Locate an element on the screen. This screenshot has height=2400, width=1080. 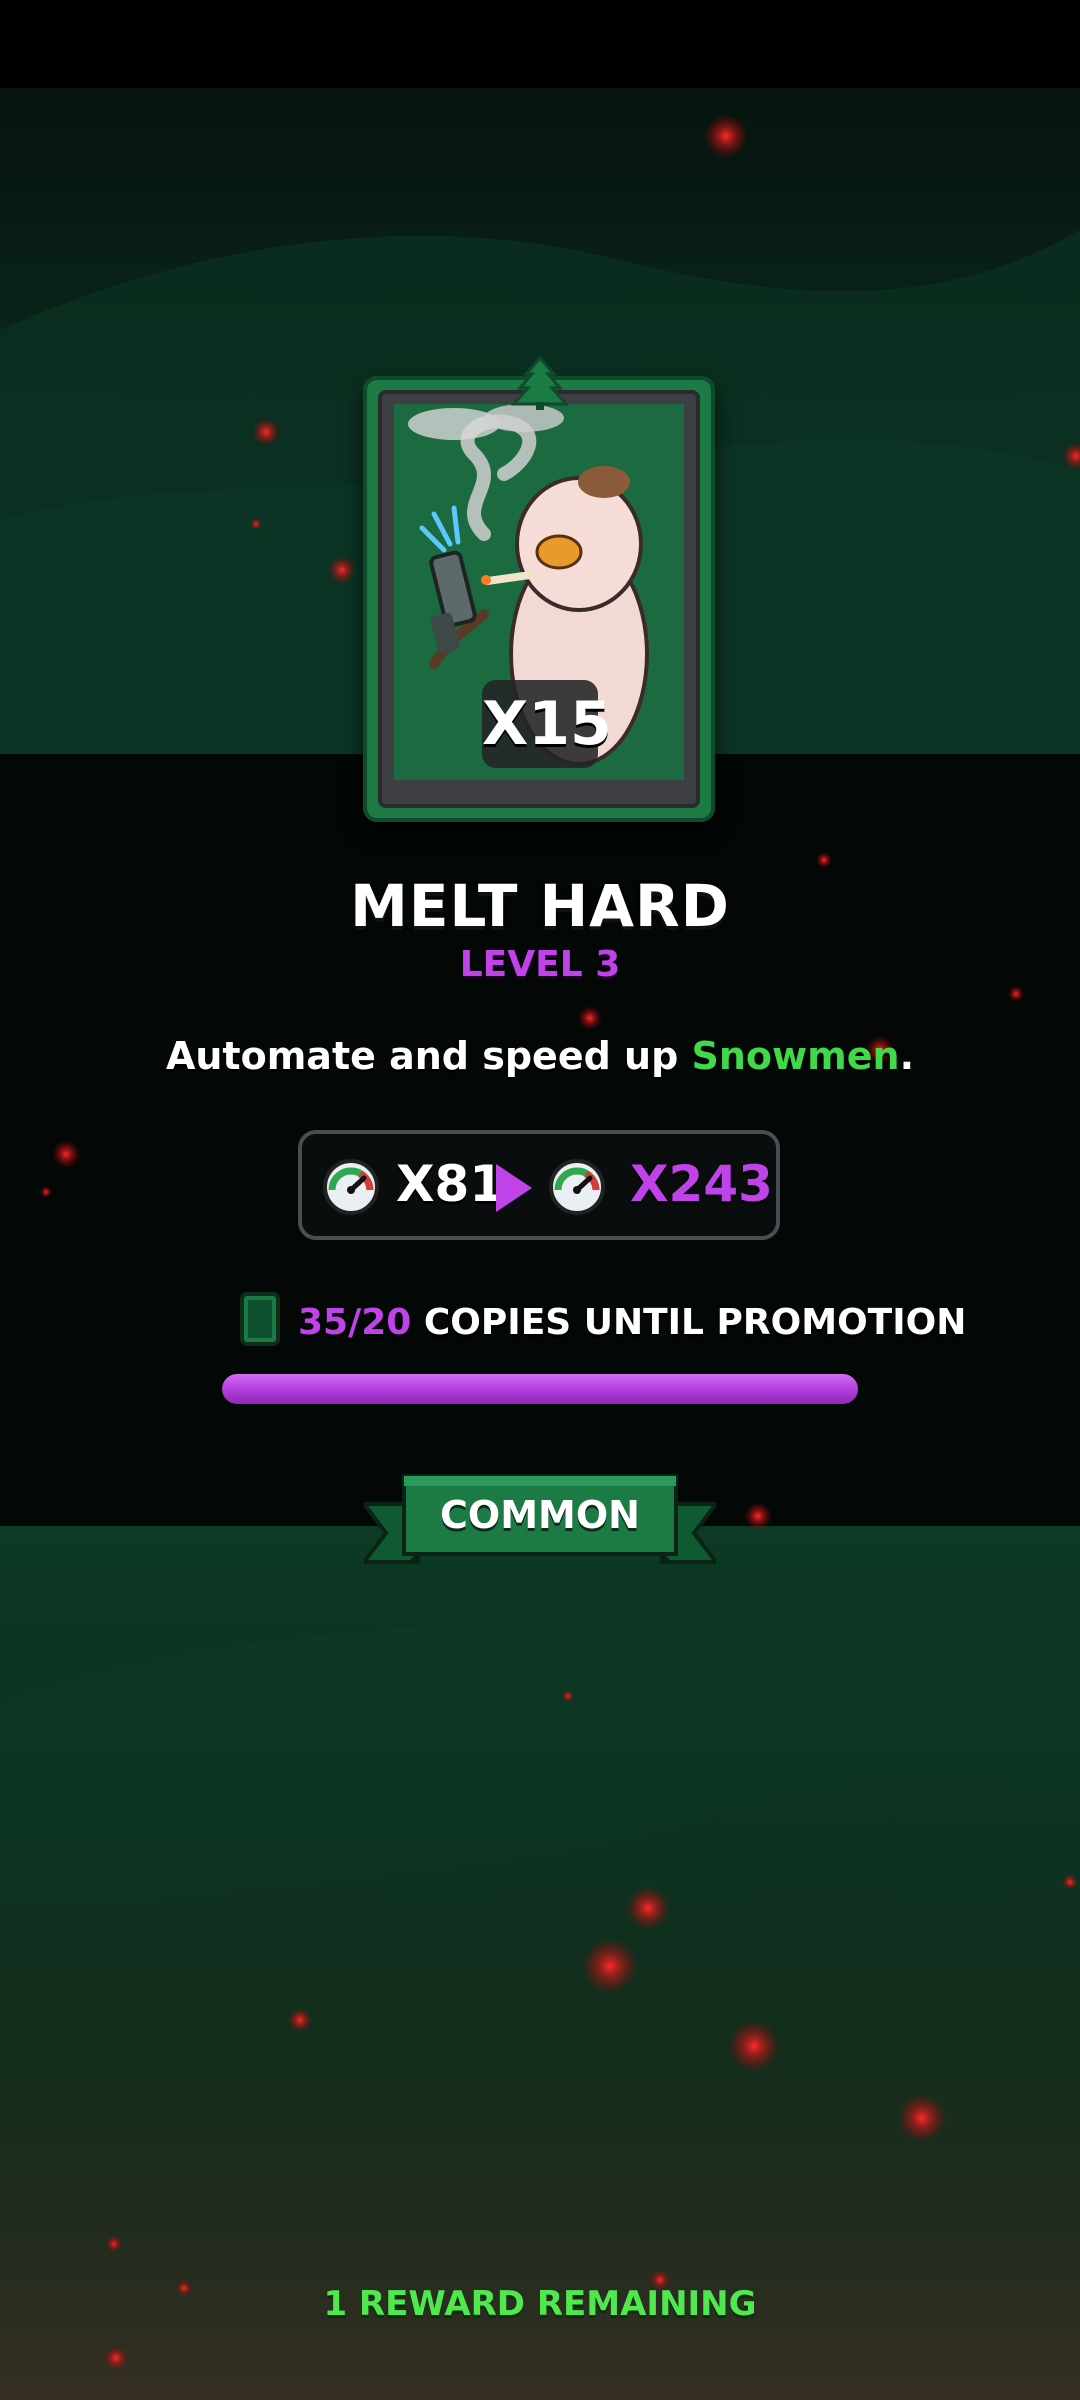
rarity-label: COMMON is located at coordinates (540, 1515).